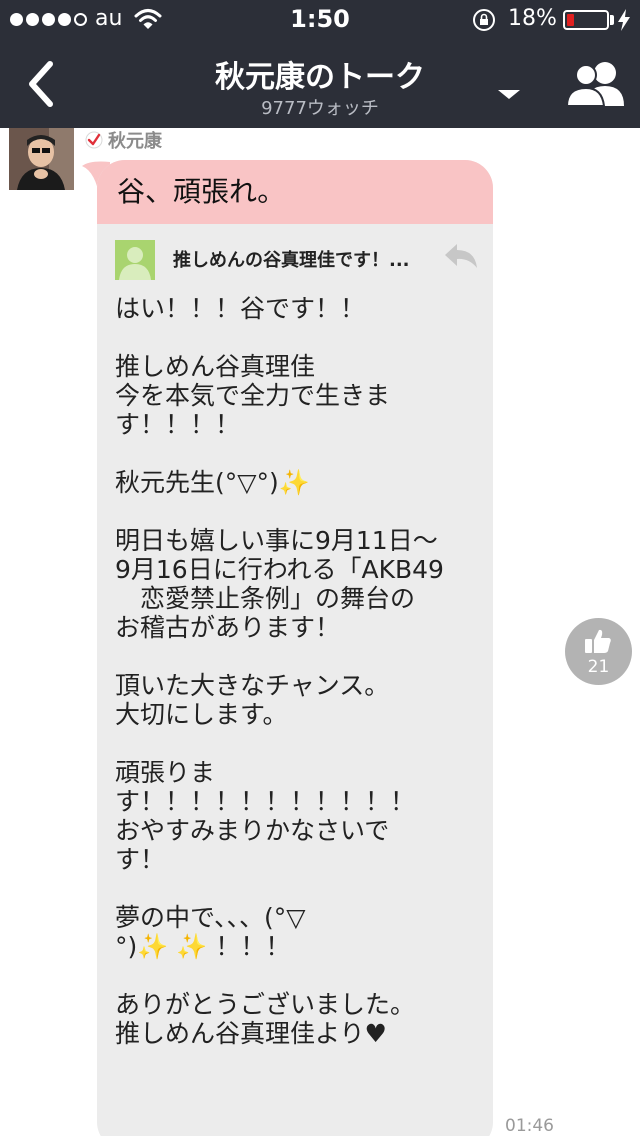  What do you see at coordinates (295, 192) in the screenshot?
I see `comment-text: 谷、頑張れ。` at bounding box center [295, 192].